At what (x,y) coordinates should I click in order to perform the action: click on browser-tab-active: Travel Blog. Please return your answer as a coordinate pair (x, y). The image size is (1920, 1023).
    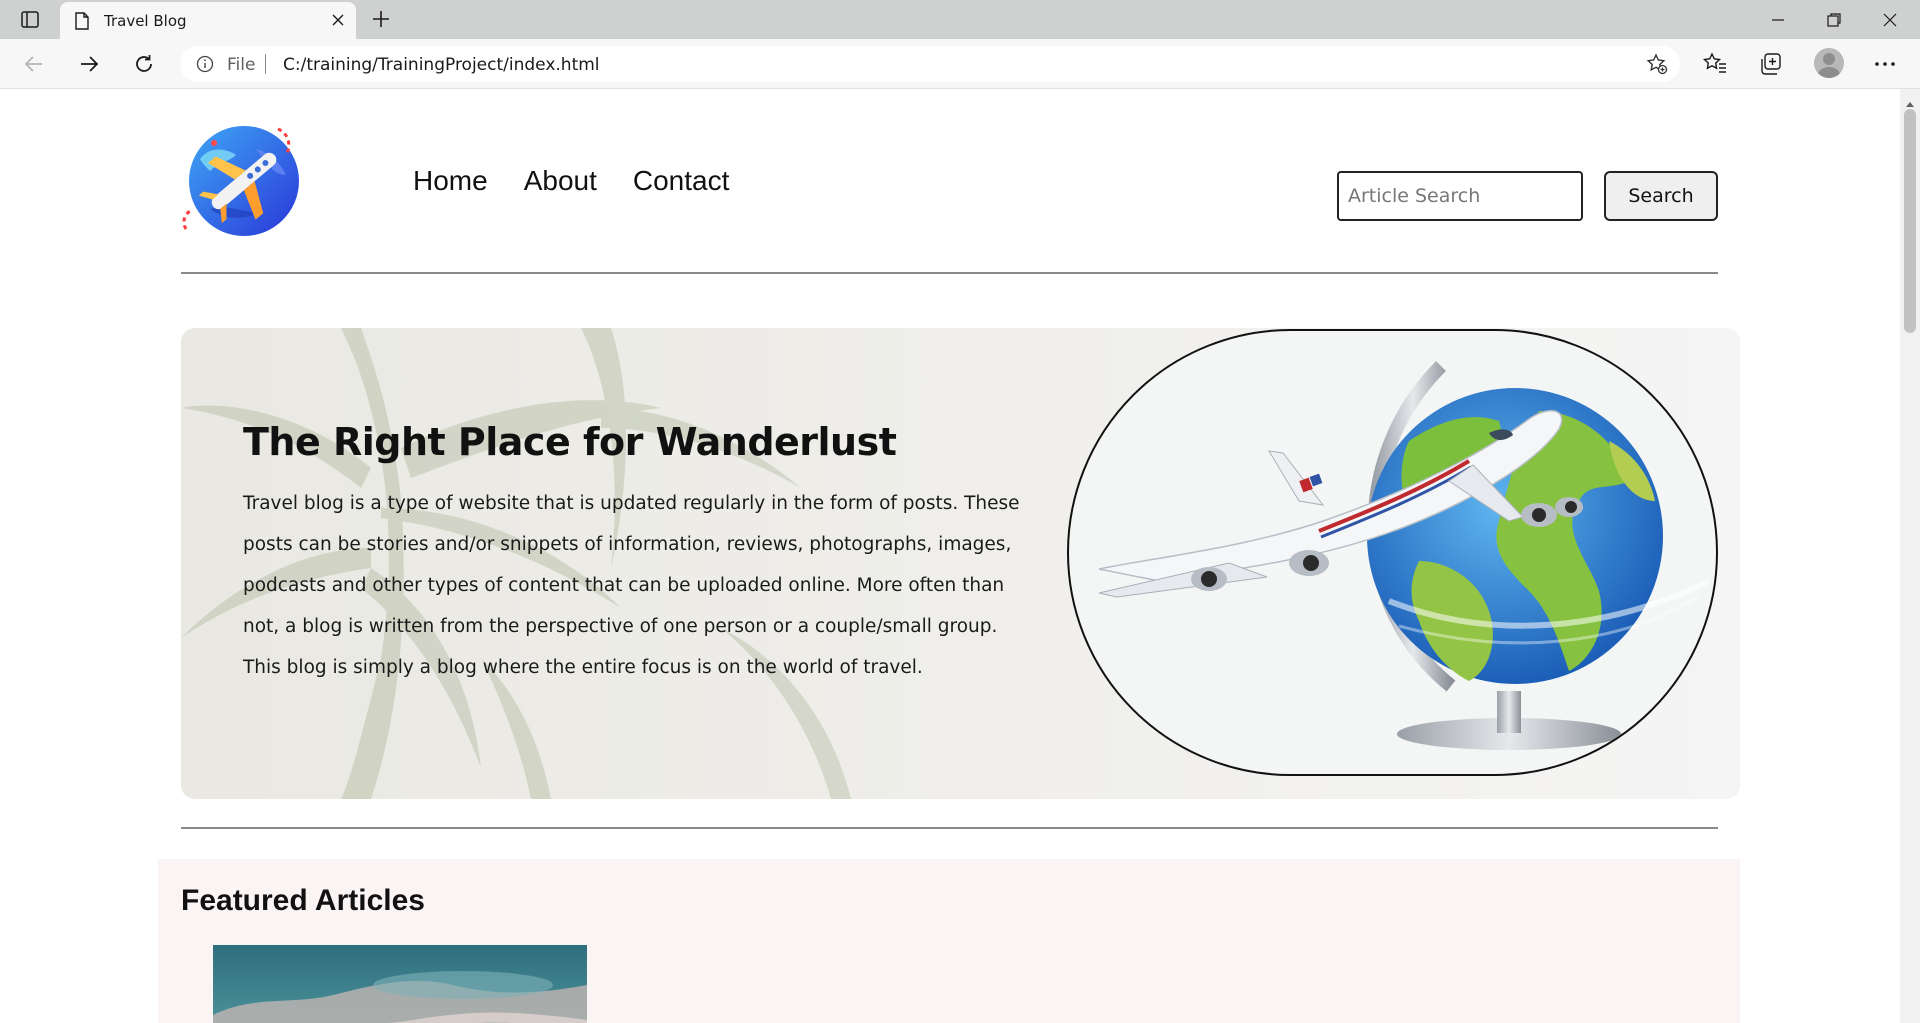
    Looking at the image, I should click on (208, 20).